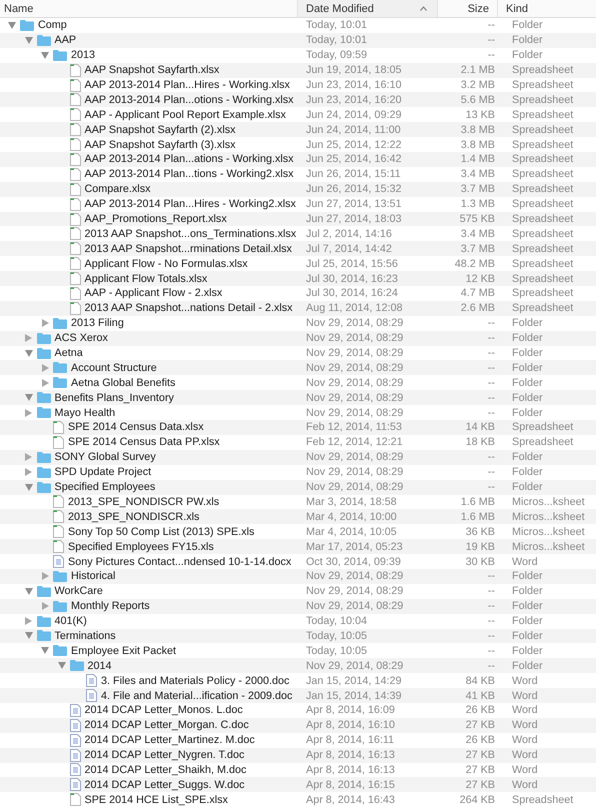 The height and width of the screenshot is (809, 596). What do you see at coordinates (188, 308) in the screenshot?
I see `file-name: 2013 AAP Snapshot...nations Detail - 2.xlsx` at bounding box center [188, 308].